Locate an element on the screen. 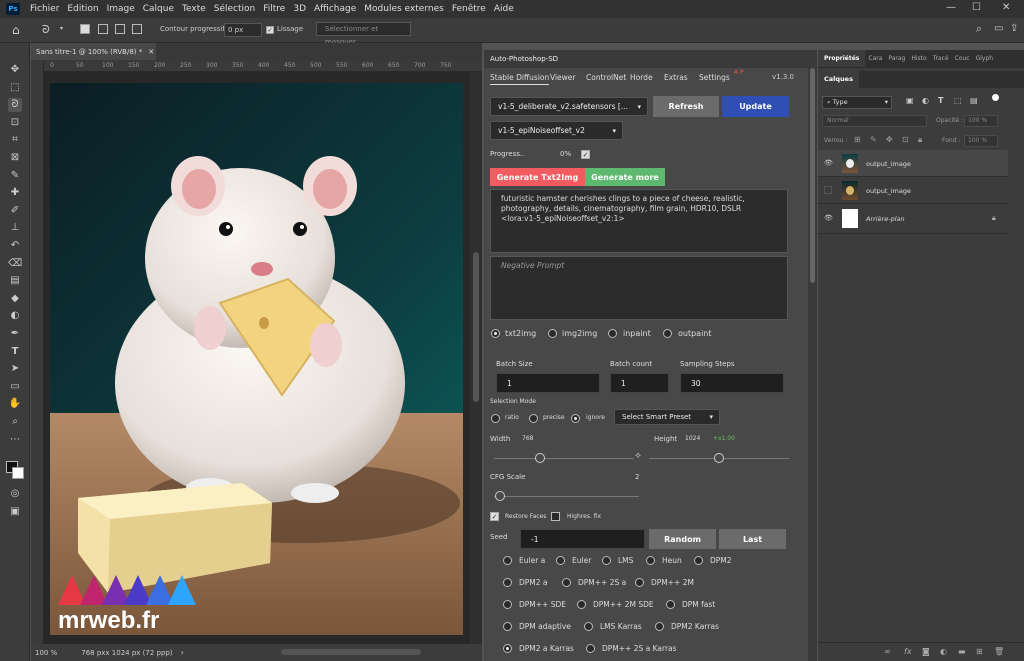 This screenshot has height=661, width=1024. tab-extras: Extras is located at coordinates (676, 77).